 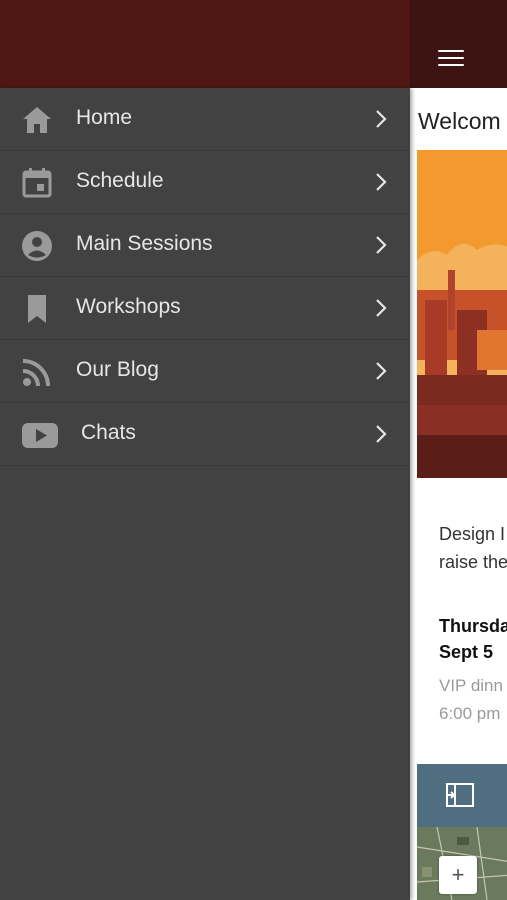 What do you see at coordinates (205, 44) in the screenshot?
I see `drawer-header` at bounding box center [205, 44].